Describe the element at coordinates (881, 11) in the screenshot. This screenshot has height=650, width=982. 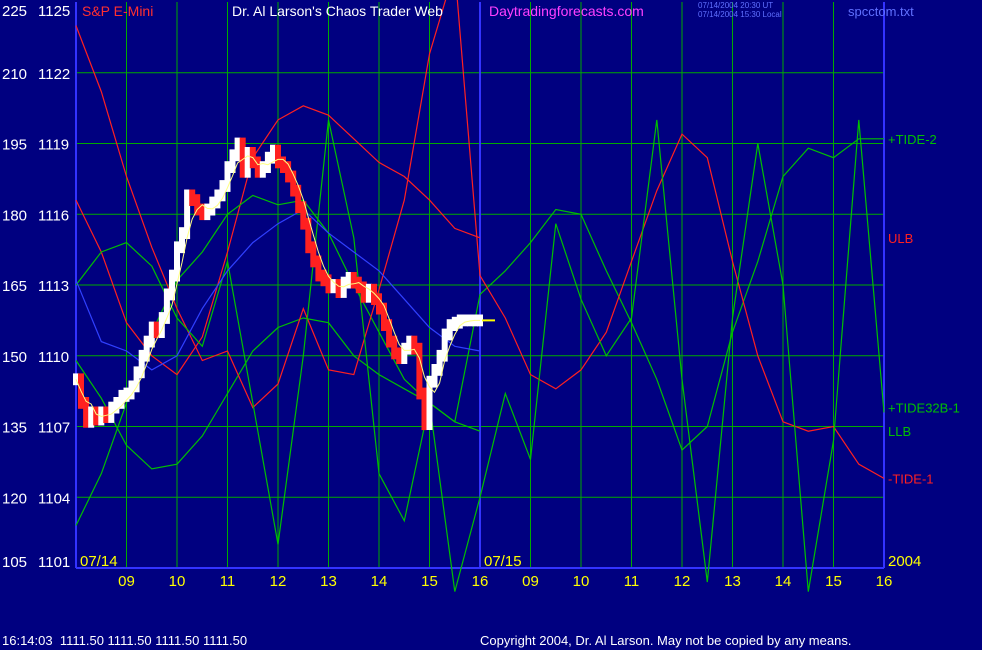
I see `data-filename: spcctom.txt` at that location.